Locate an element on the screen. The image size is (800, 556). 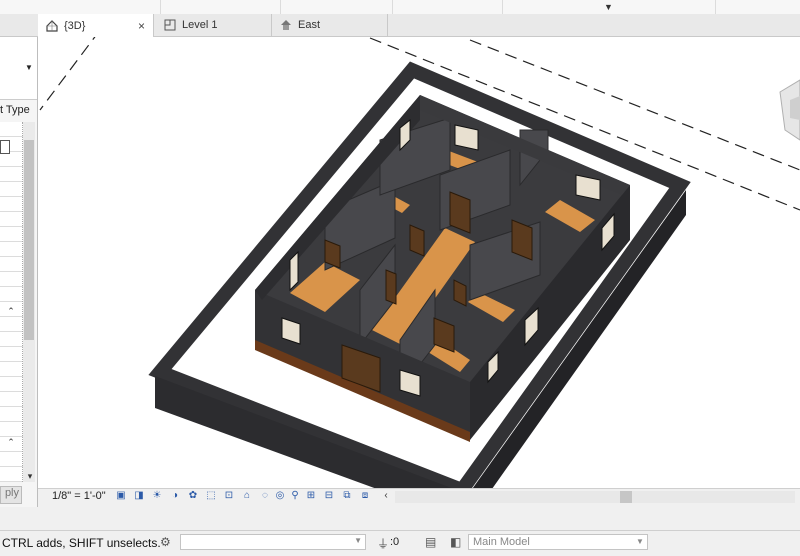
tab-label: Level 1 is located at coordinates (200, 25).